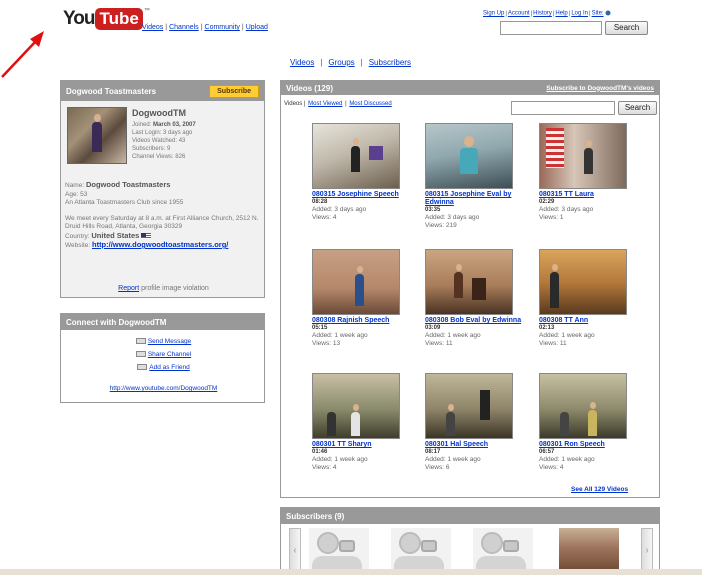 The height and width of the screenshot is (575, 702). What do you see at coordinates (637, 108) in the screenshot?
I see `video-search-button: Search` at bounding box center [637, 108].